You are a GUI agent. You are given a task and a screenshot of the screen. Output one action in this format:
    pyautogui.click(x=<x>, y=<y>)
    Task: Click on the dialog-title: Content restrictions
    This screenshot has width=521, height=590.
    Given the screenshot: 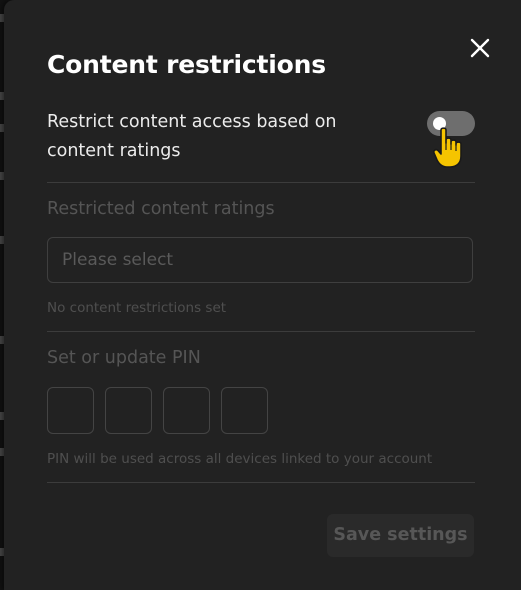 What is the action you would take?
    pyautogui.click(x=186, y=64)
    